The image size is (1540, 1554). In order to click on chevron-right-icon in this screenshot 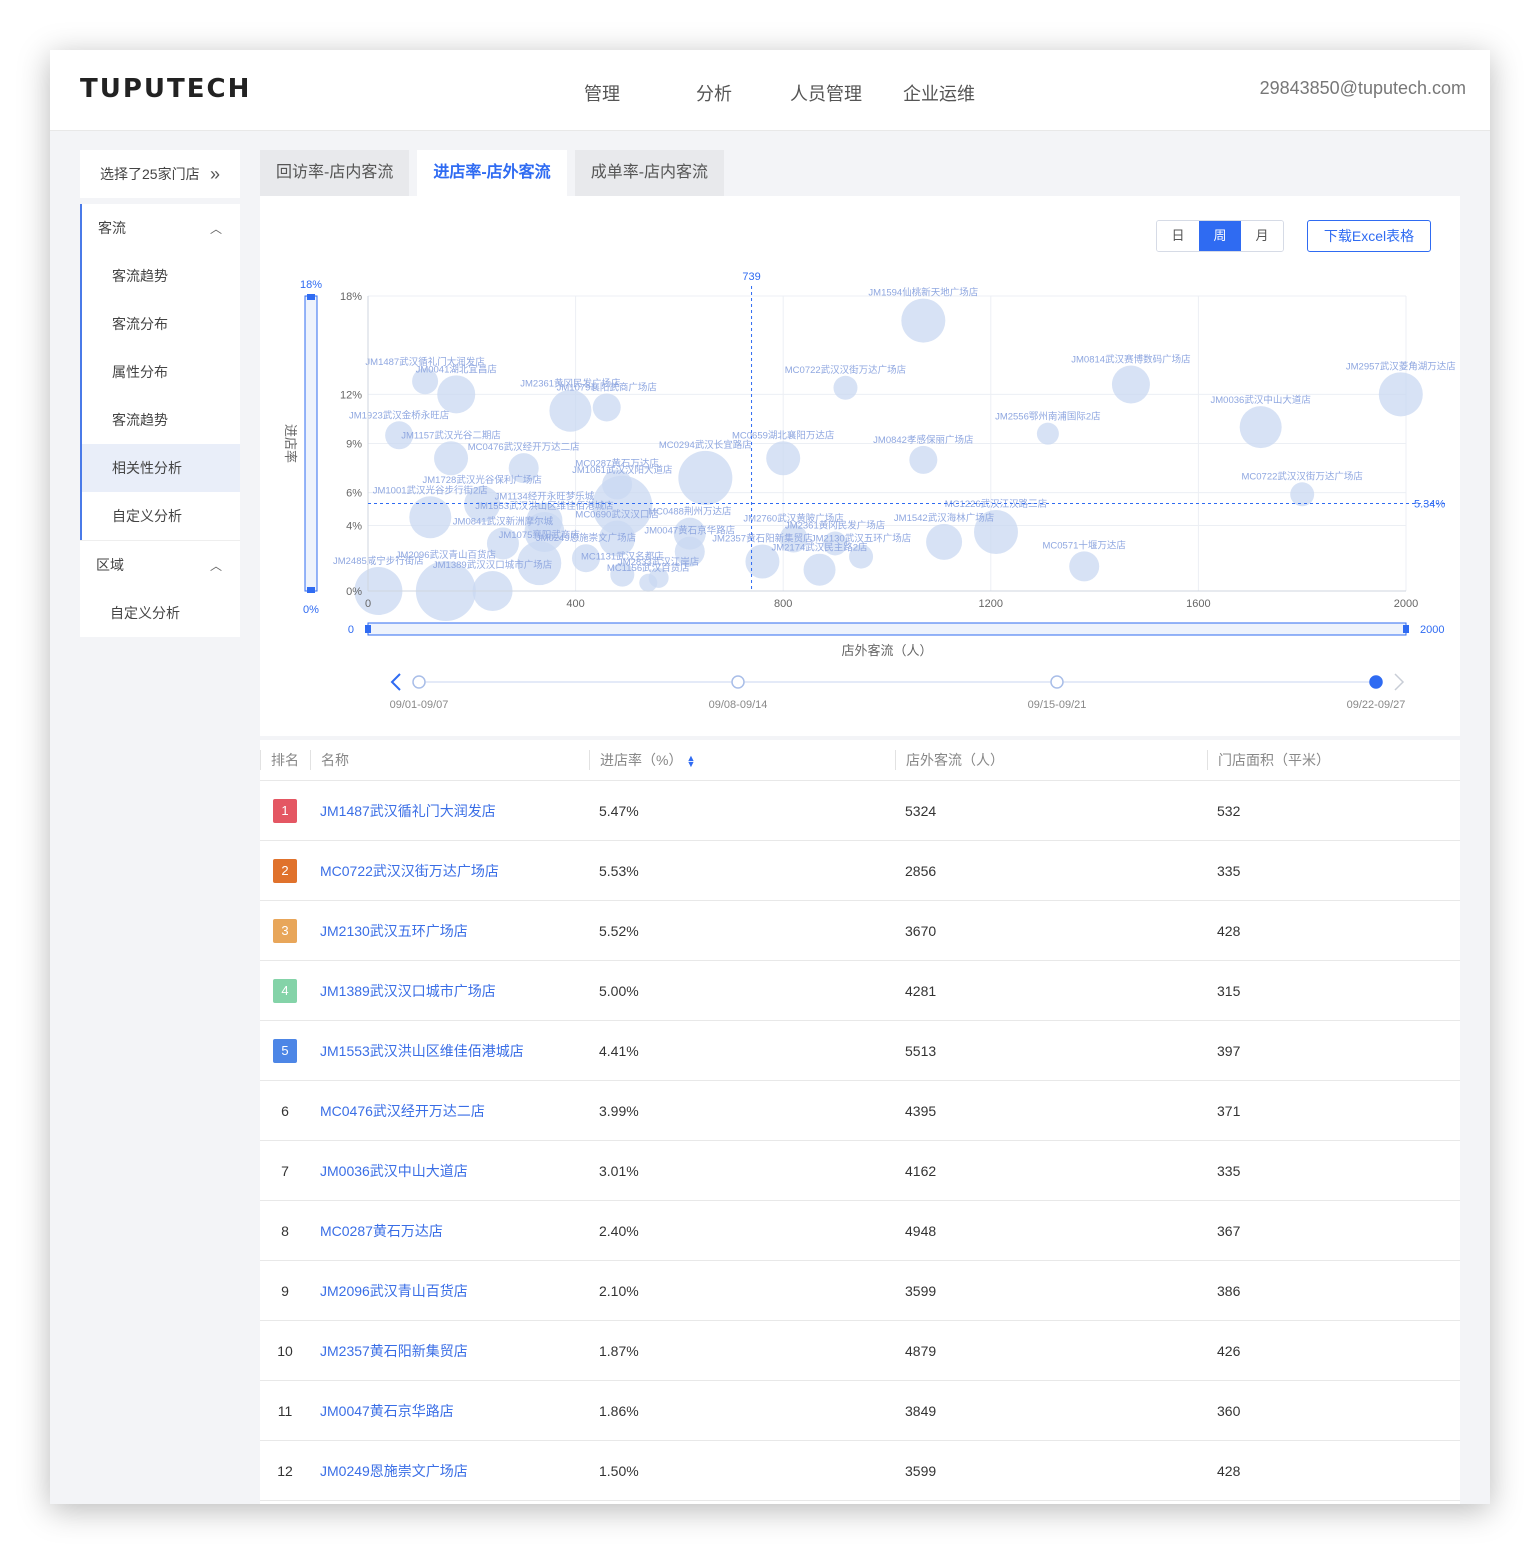, I will do `click(1399, 682)`.